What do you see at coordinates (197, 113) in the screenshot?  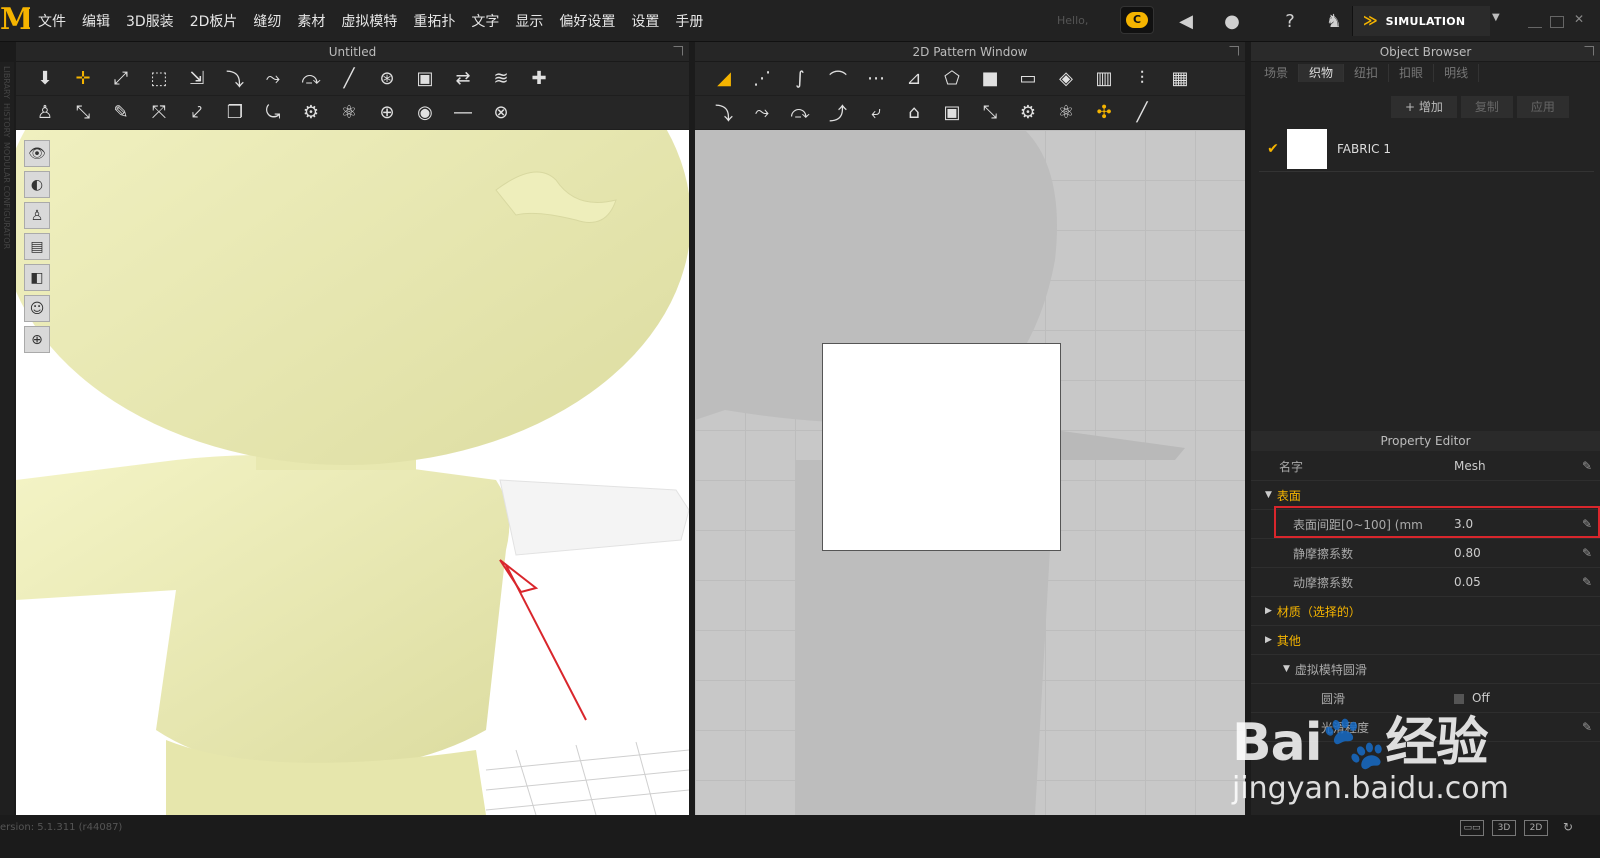 I see `fold-arrange-icon: ⤦` at bounding box center [197, 113].